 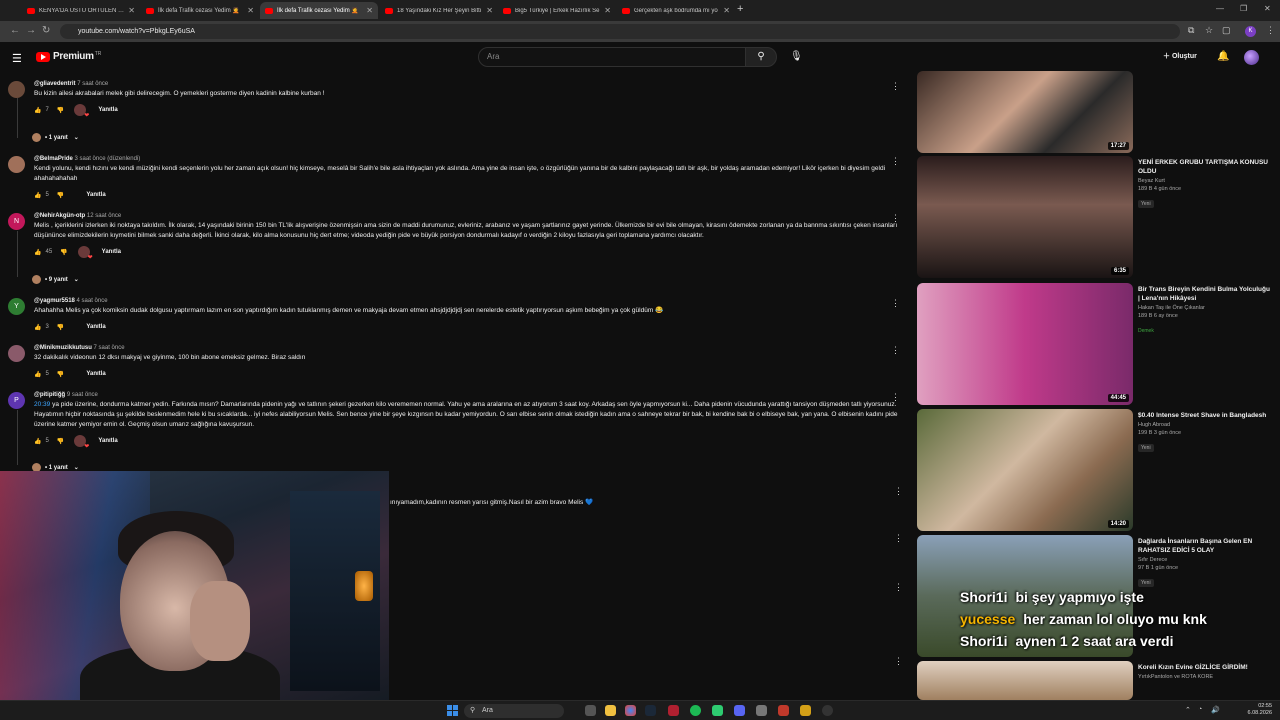 What do you see at coordinates (1205, 677) in the screenshot?
I see `channel-name: YırtıkPantolon ve ROTA KORE` at bounding box center [1205, 677].